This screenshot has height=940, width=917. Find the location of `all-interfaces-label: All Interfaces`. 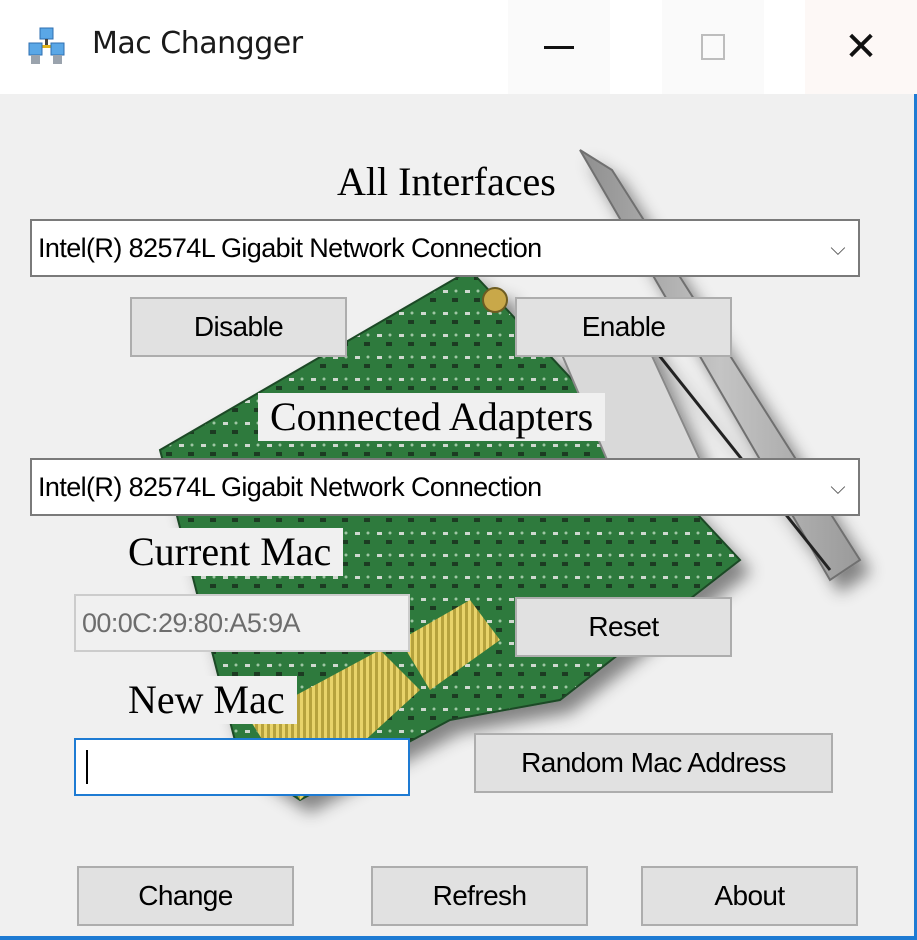

all-interfaces-label: All Interfaces is located at coordinates (446, 181).